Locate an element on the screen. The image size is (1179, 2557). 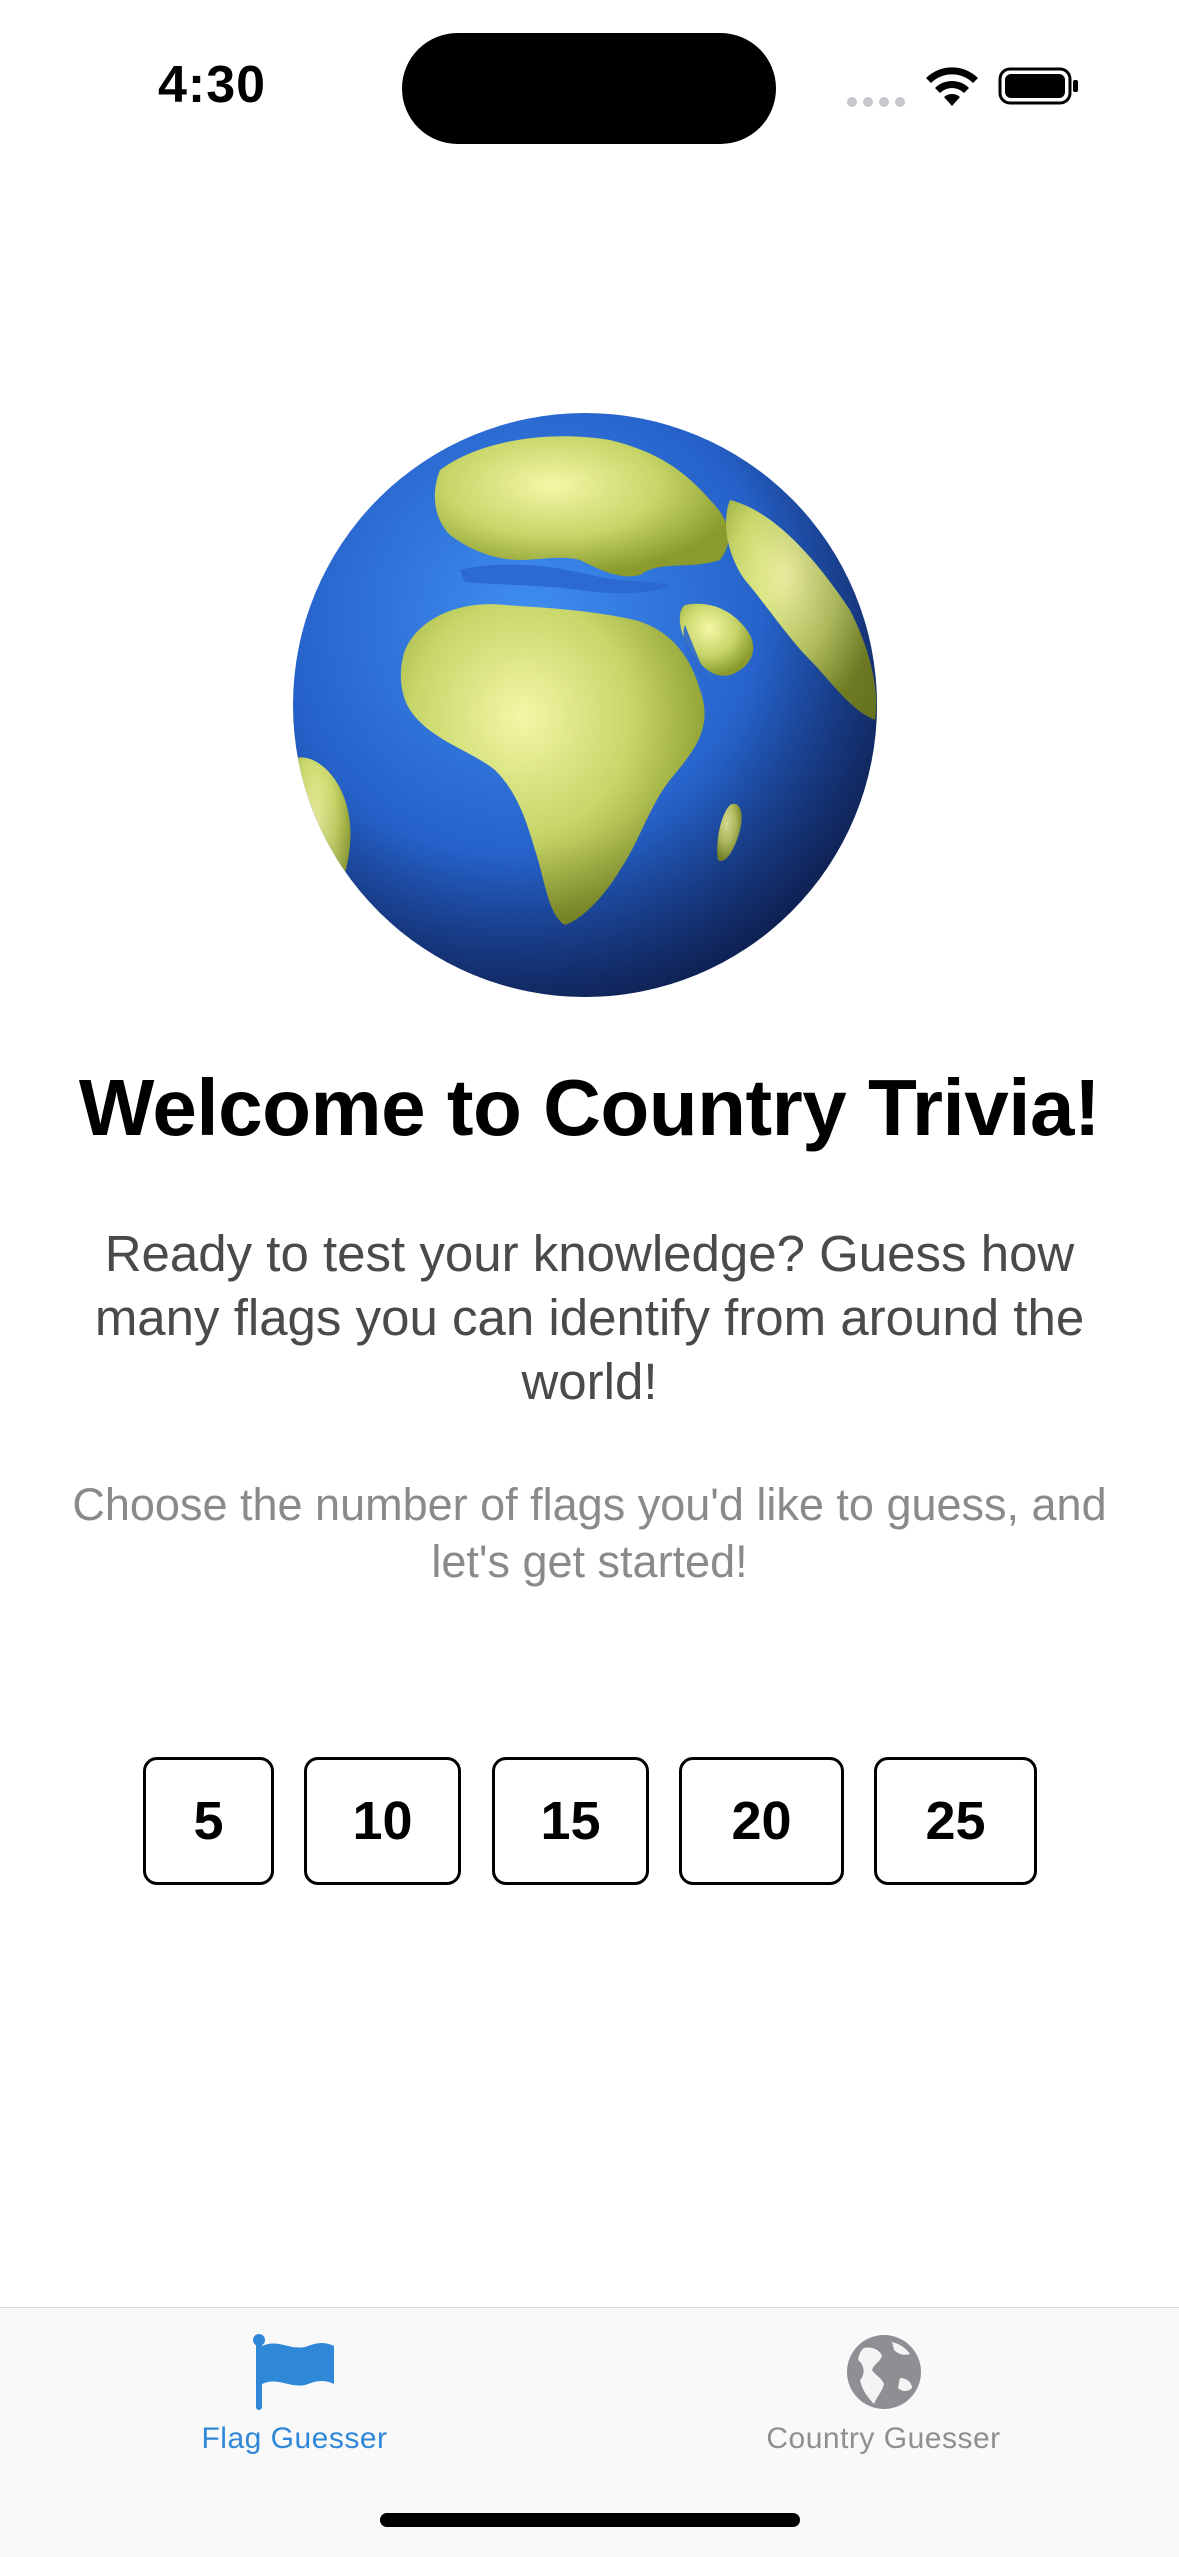
tab-flag-guesser: Flag Guesser is located at coordinates (294, 2393).